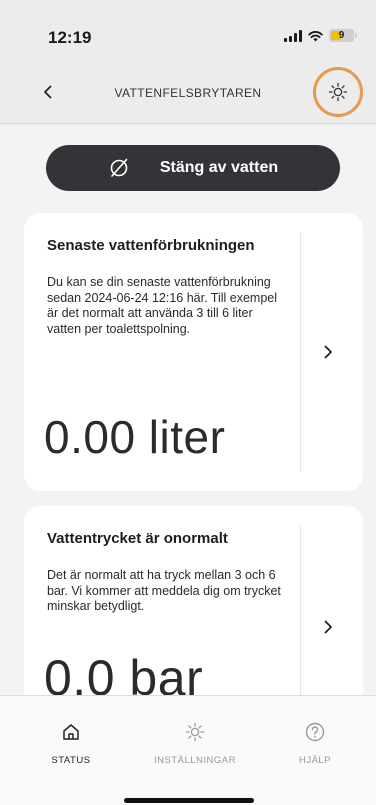 This screenshot has height=805, width=376. I want to click on card-title: Vattentrycket är onormalt, so click(137, 538).